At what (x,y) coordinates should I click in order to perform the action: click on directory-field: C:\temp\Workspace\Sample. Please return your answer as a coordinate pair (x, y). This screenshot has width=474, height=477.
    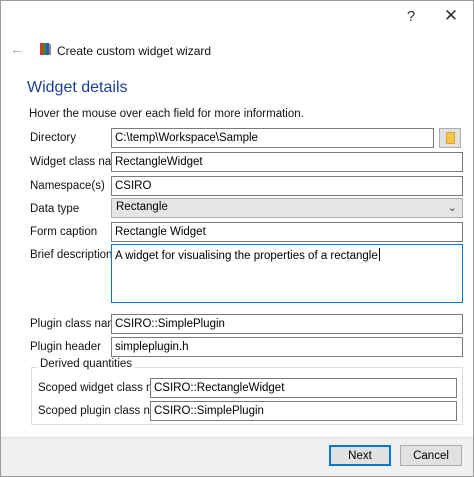
    Looking at the image, I should click on (272, 138).